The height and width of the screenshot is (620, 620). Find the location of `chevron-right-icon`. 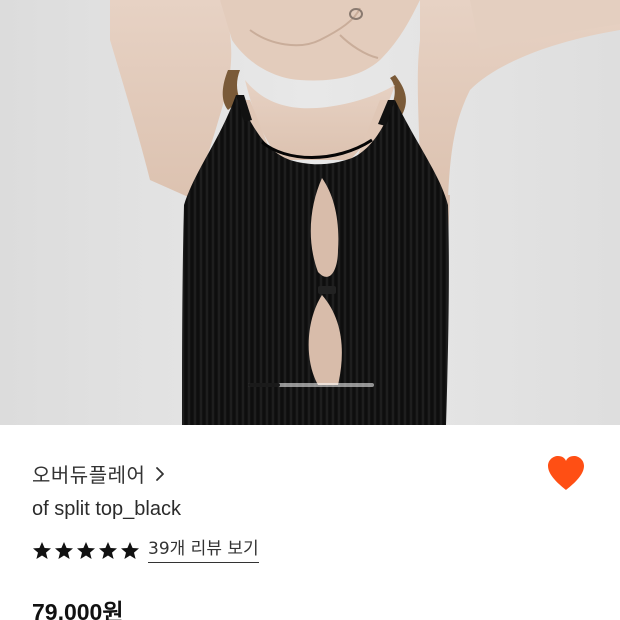

chevron-right-icon is located at coordinates (160, 474).